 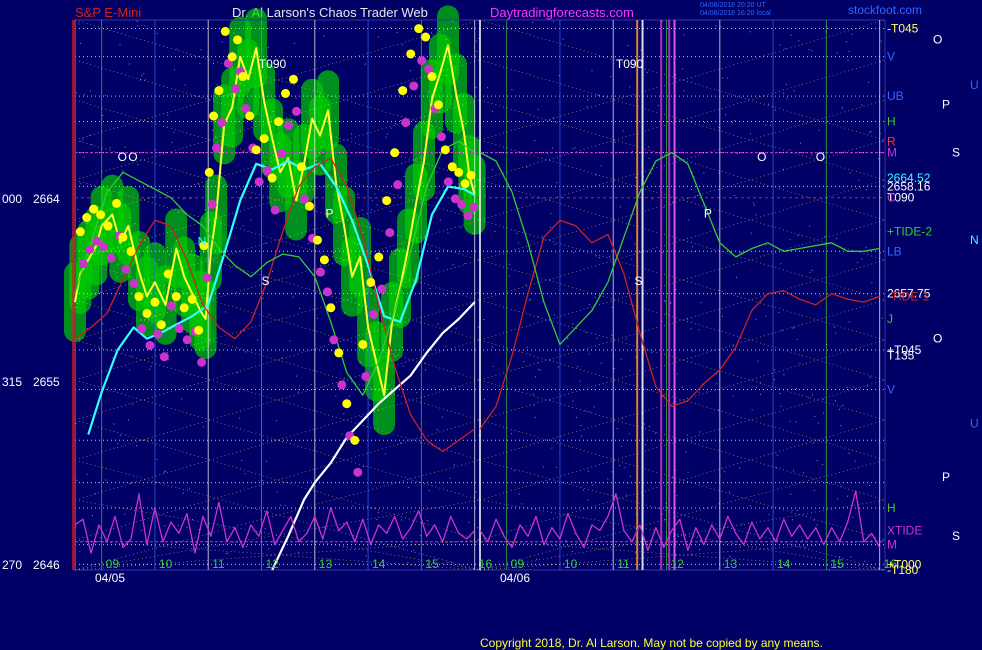 I want to click on chart-annotation: O, so click(x=122, y=157).